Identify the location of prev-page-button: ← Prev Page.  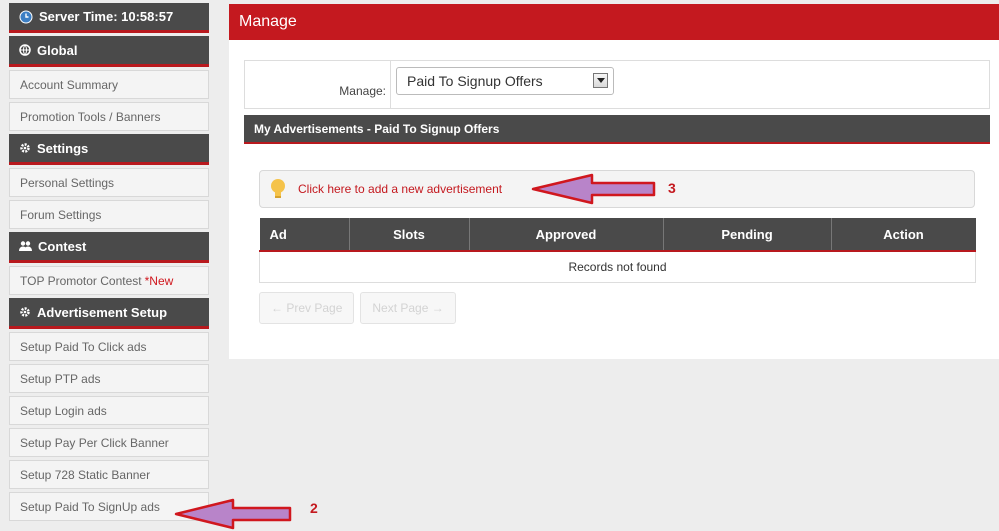
(307, 308).